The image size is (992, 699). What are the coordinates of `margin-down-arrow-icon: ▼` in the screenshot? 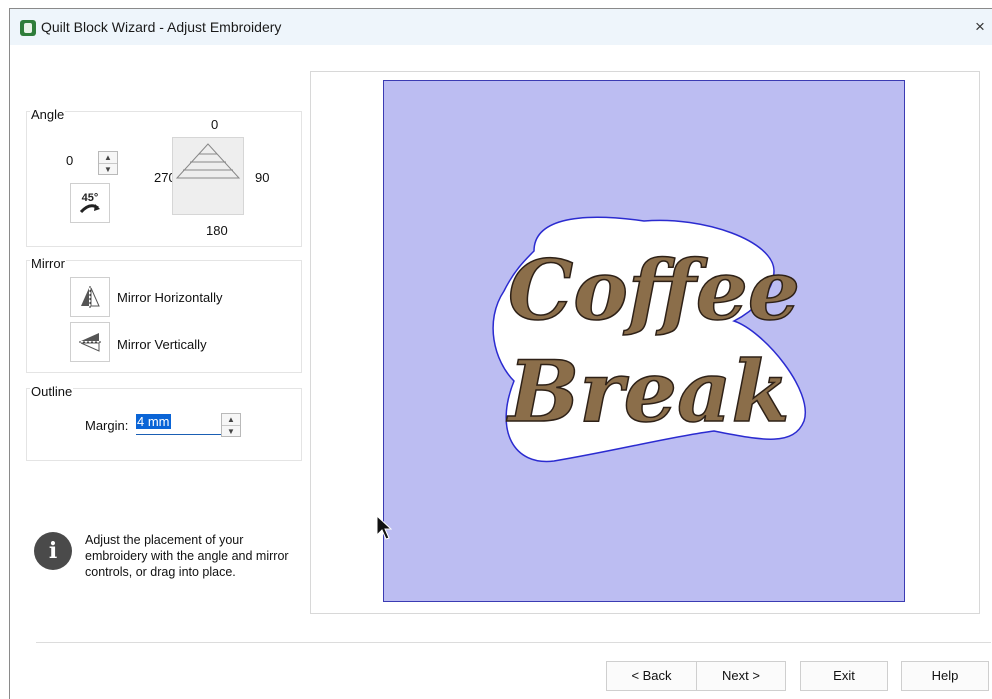 It's located at (231, 431).